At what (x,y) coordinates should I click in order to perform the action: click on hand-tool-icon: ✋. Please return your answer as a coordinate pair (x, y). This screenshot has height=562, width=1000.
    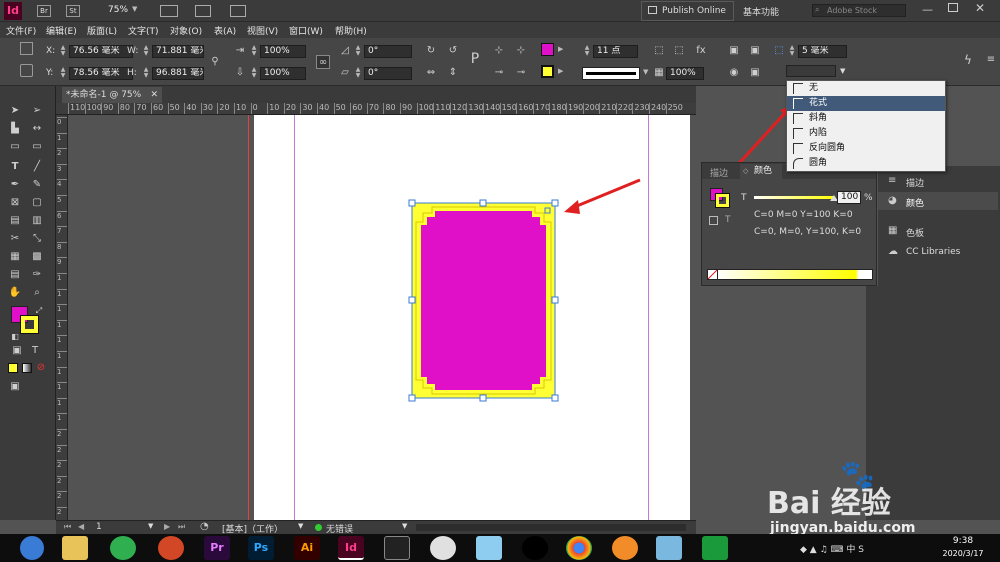
    Looking at the image, I should click on (15, 293).